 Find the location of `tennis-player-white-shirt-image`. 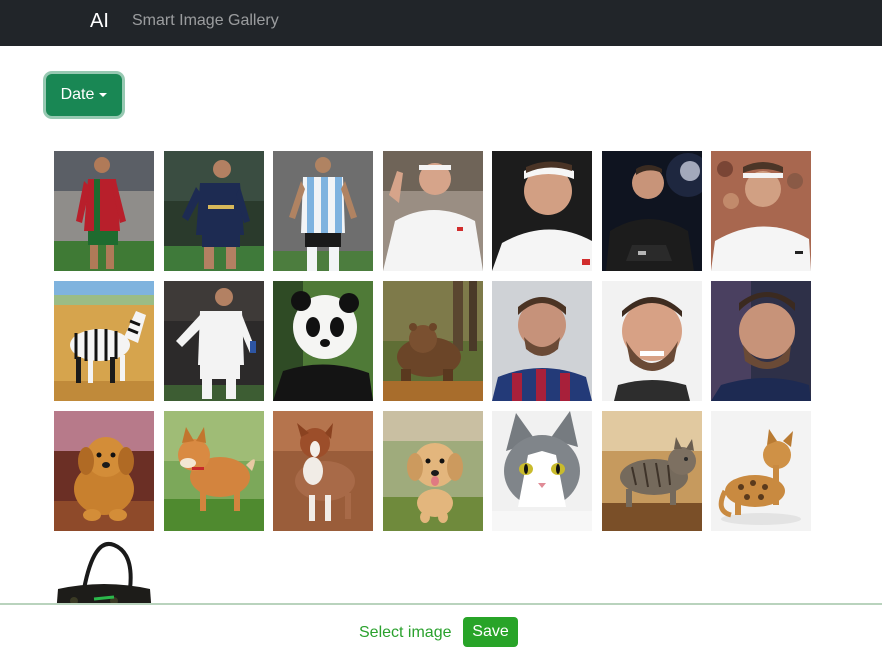

tennis-player-white-shirt-image is located at coordinates (432, 211).